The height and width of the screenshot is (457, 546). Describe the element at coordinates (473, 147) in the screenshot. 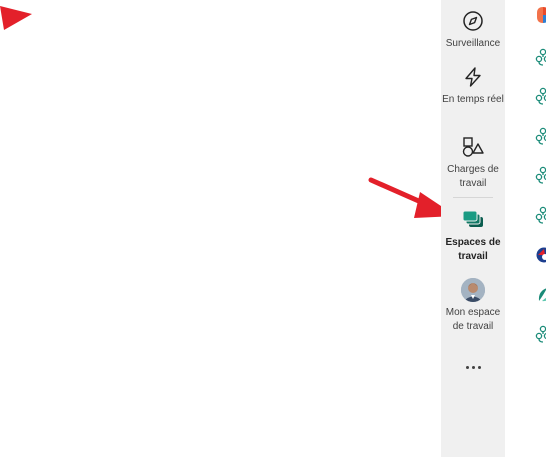

I see `shapes-icon` at that location.